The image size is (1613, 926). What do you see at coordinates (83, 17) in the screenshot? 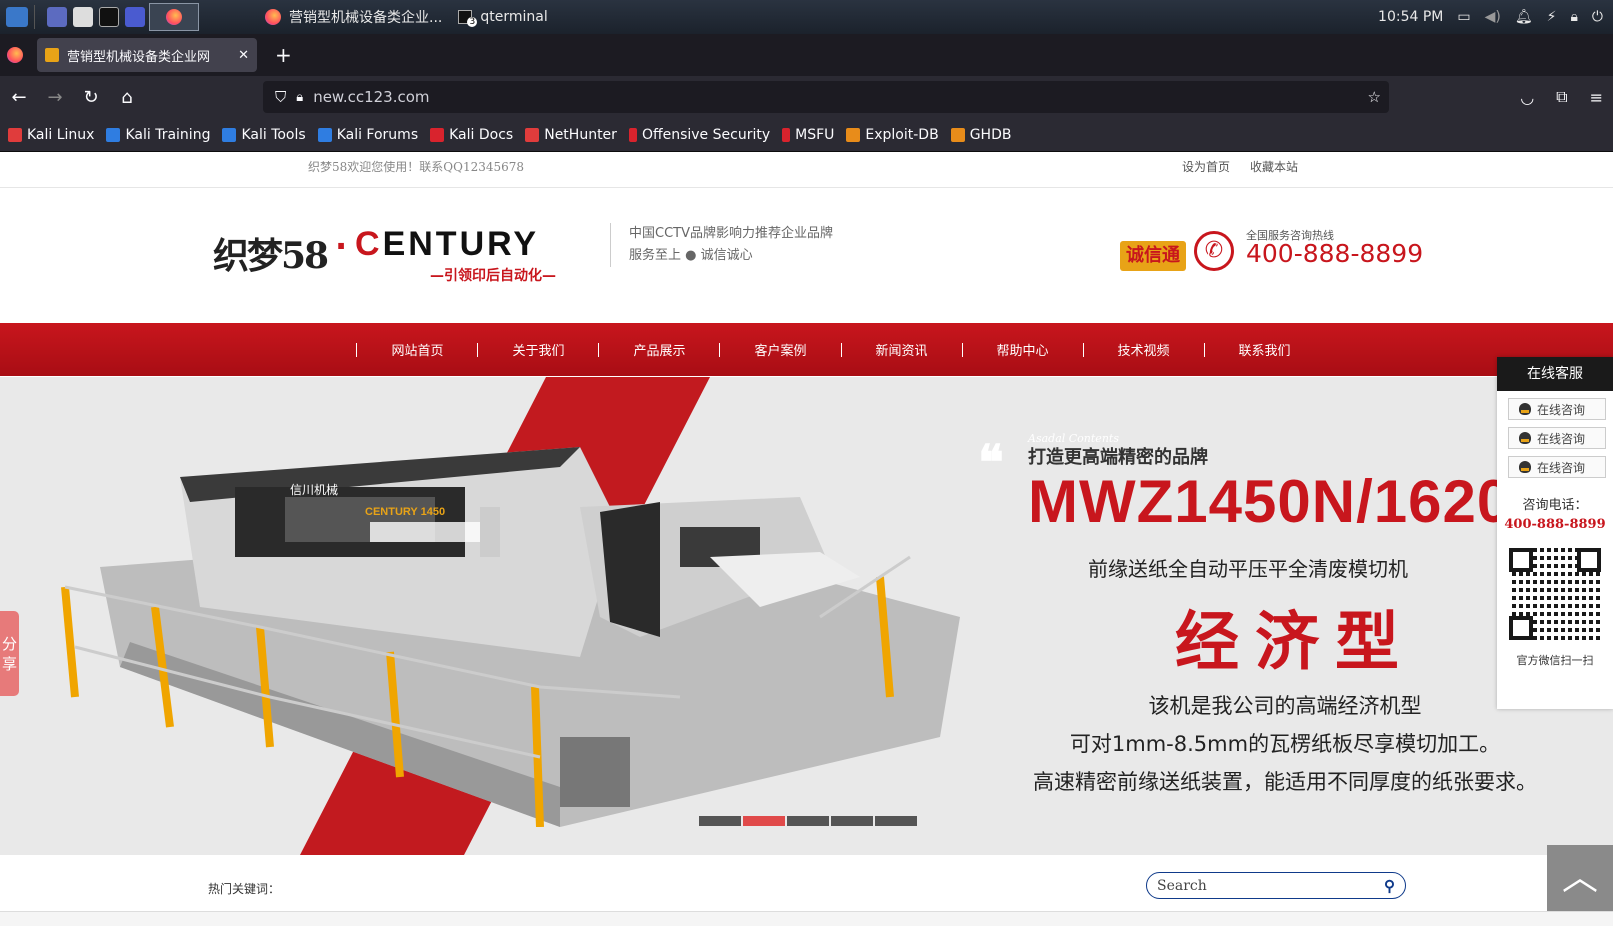
I see `file-manager-icon` at bounding box center [83, 17].